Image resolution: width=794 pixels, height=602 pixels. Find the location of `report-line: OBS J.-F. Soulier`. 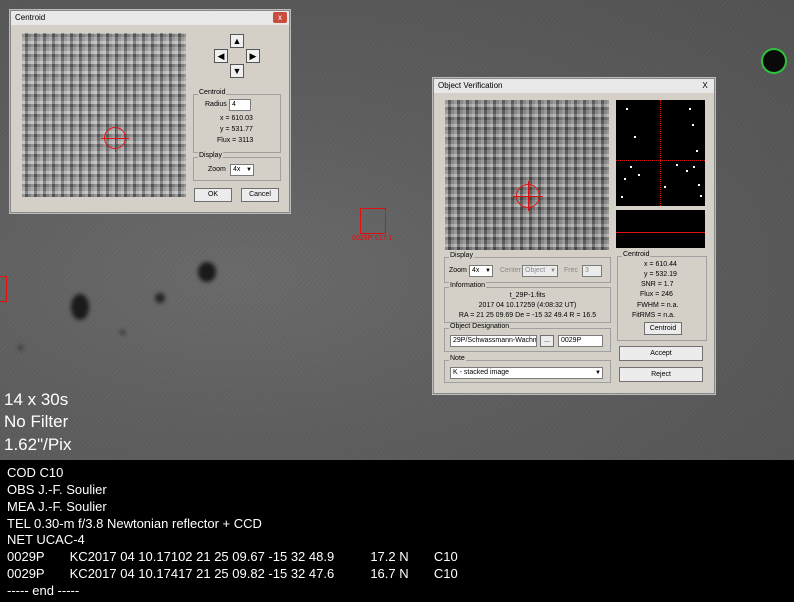

report-line: OBS J.-F. Soulier is located at coordinates (57, 489).